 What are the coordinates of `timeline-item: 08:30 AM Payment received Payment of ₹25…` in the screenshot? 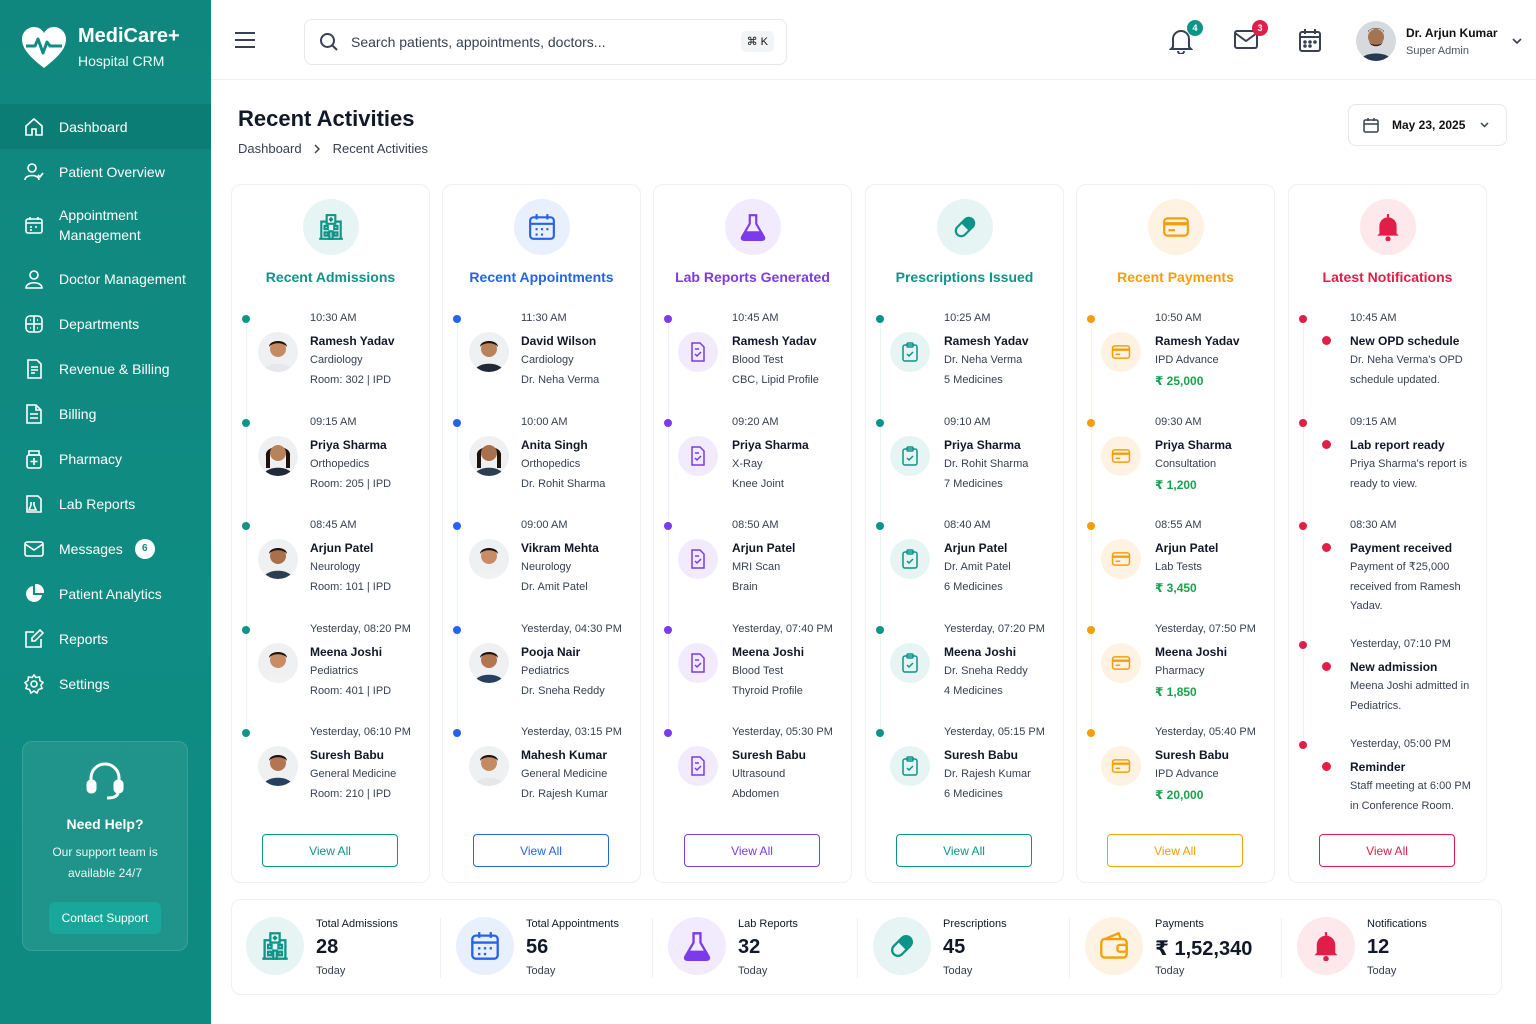 It's located at (1387, 502).